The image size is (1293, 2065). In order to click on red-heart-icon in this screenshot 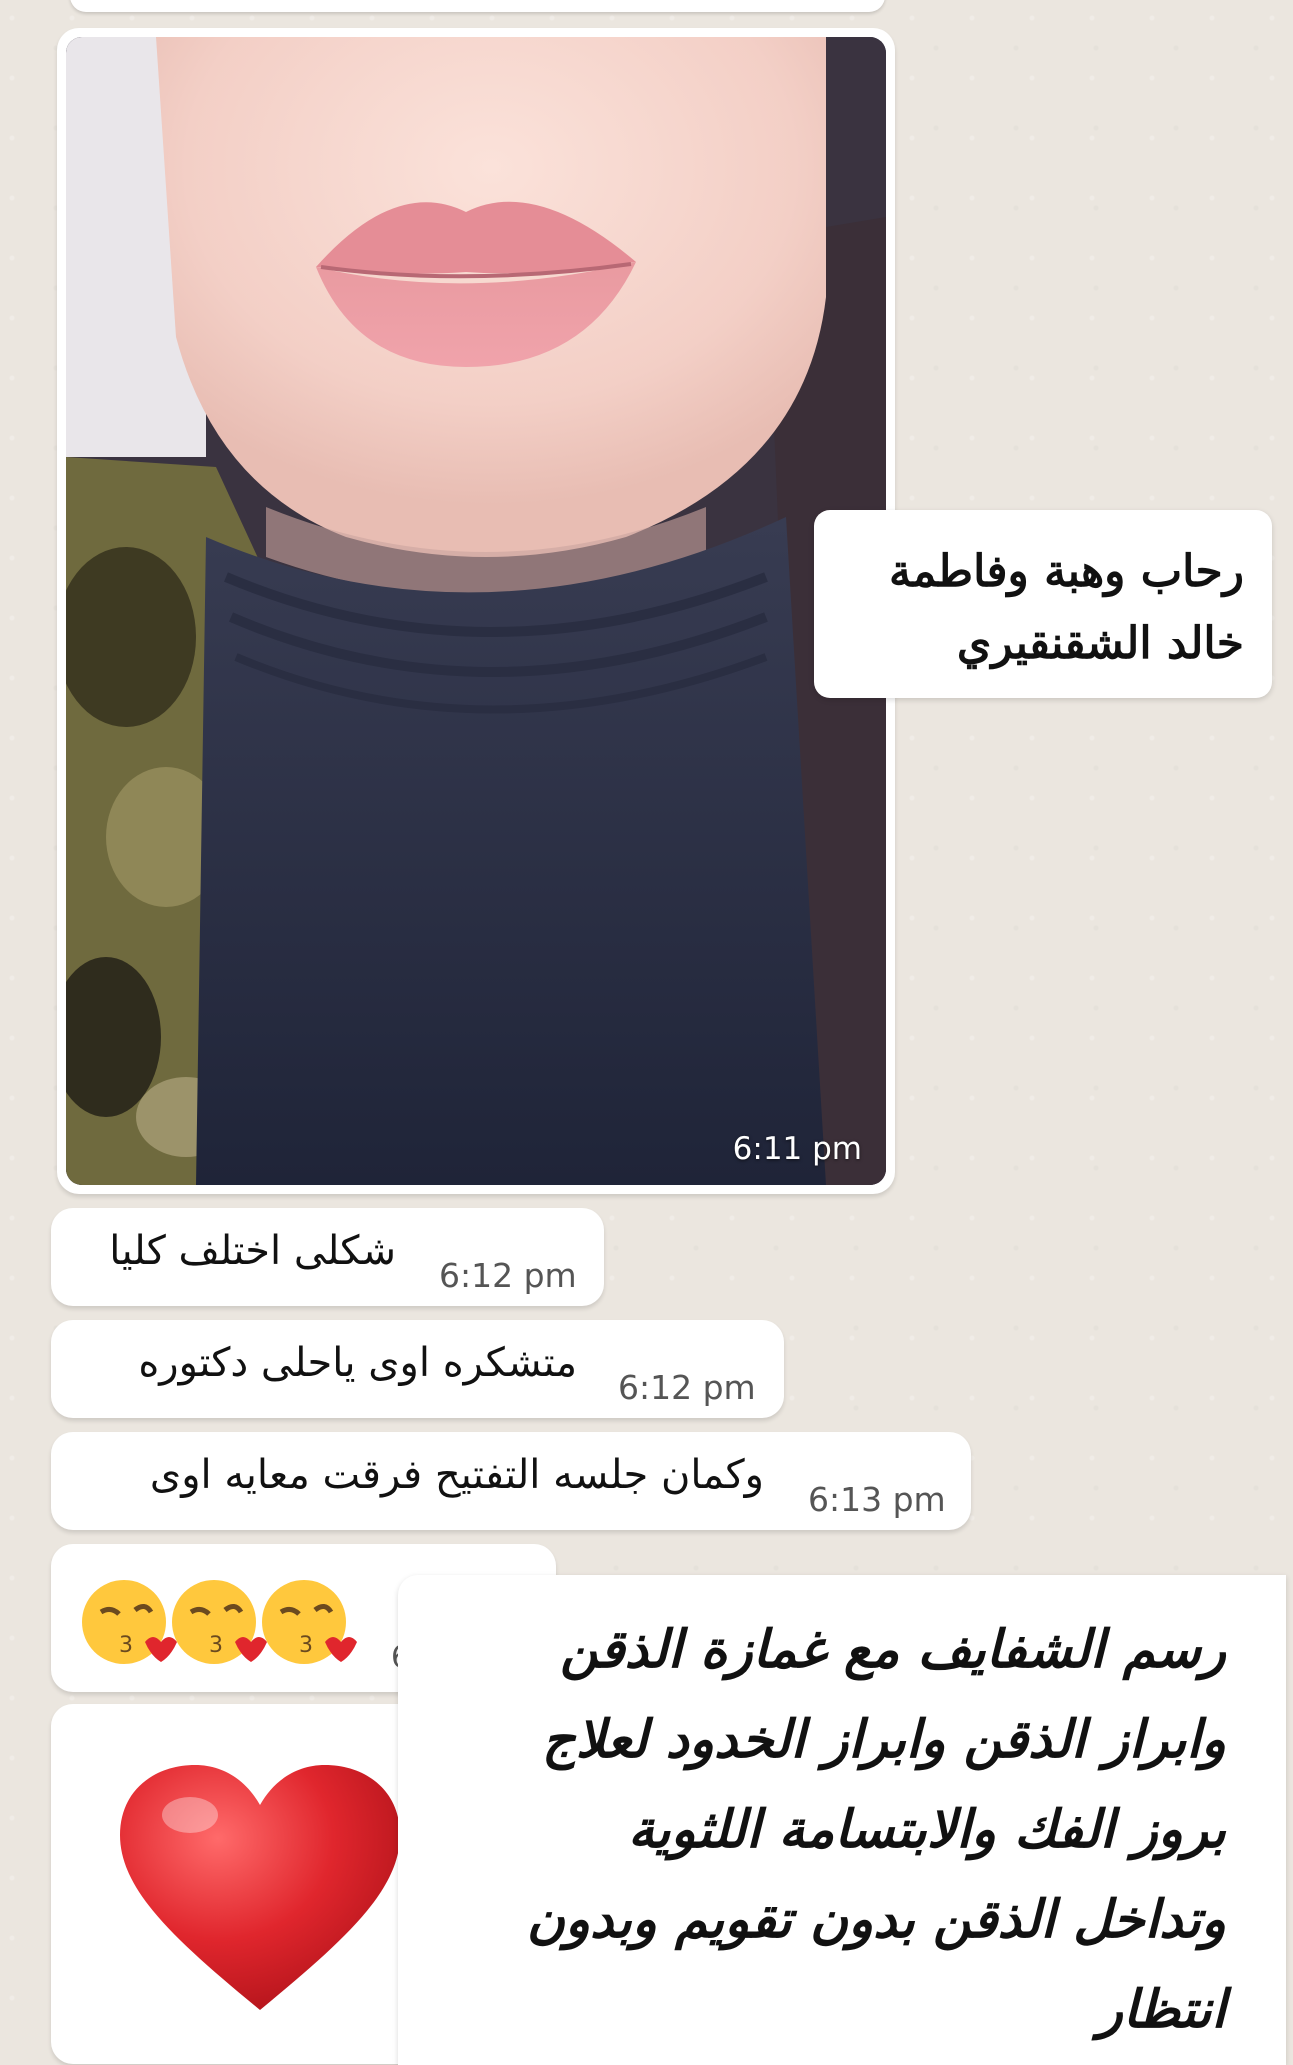, I will do `click(260, 1887)`.